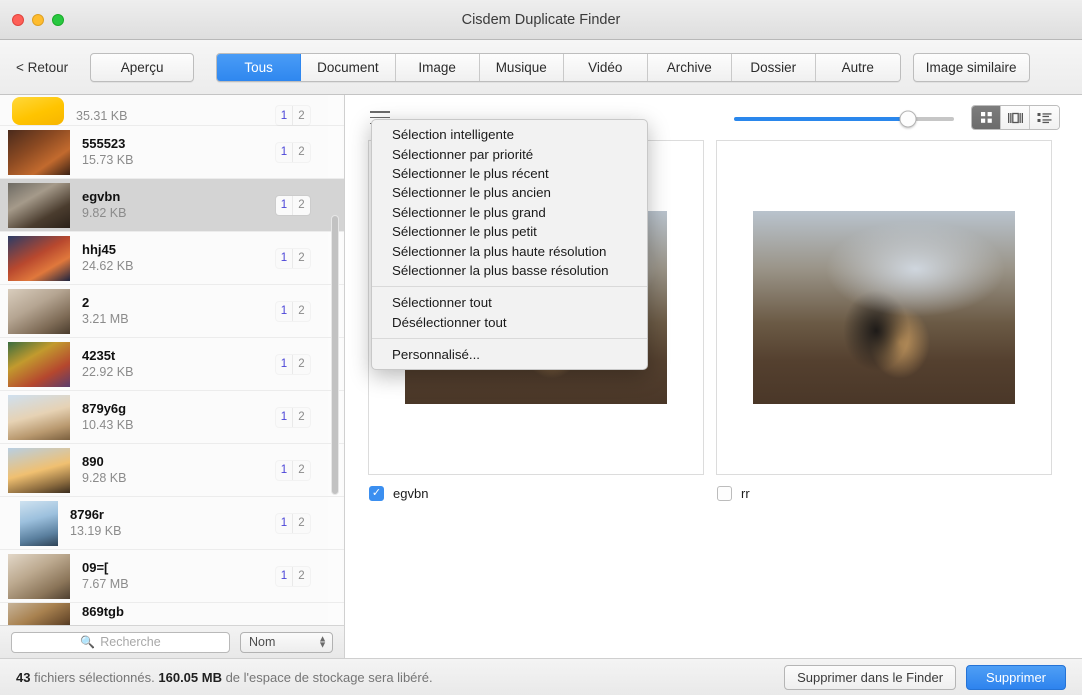  What do you see at coordinates (38, 19) in the screenshot?
I see `minimize-button` at bounding box center [38, 19].